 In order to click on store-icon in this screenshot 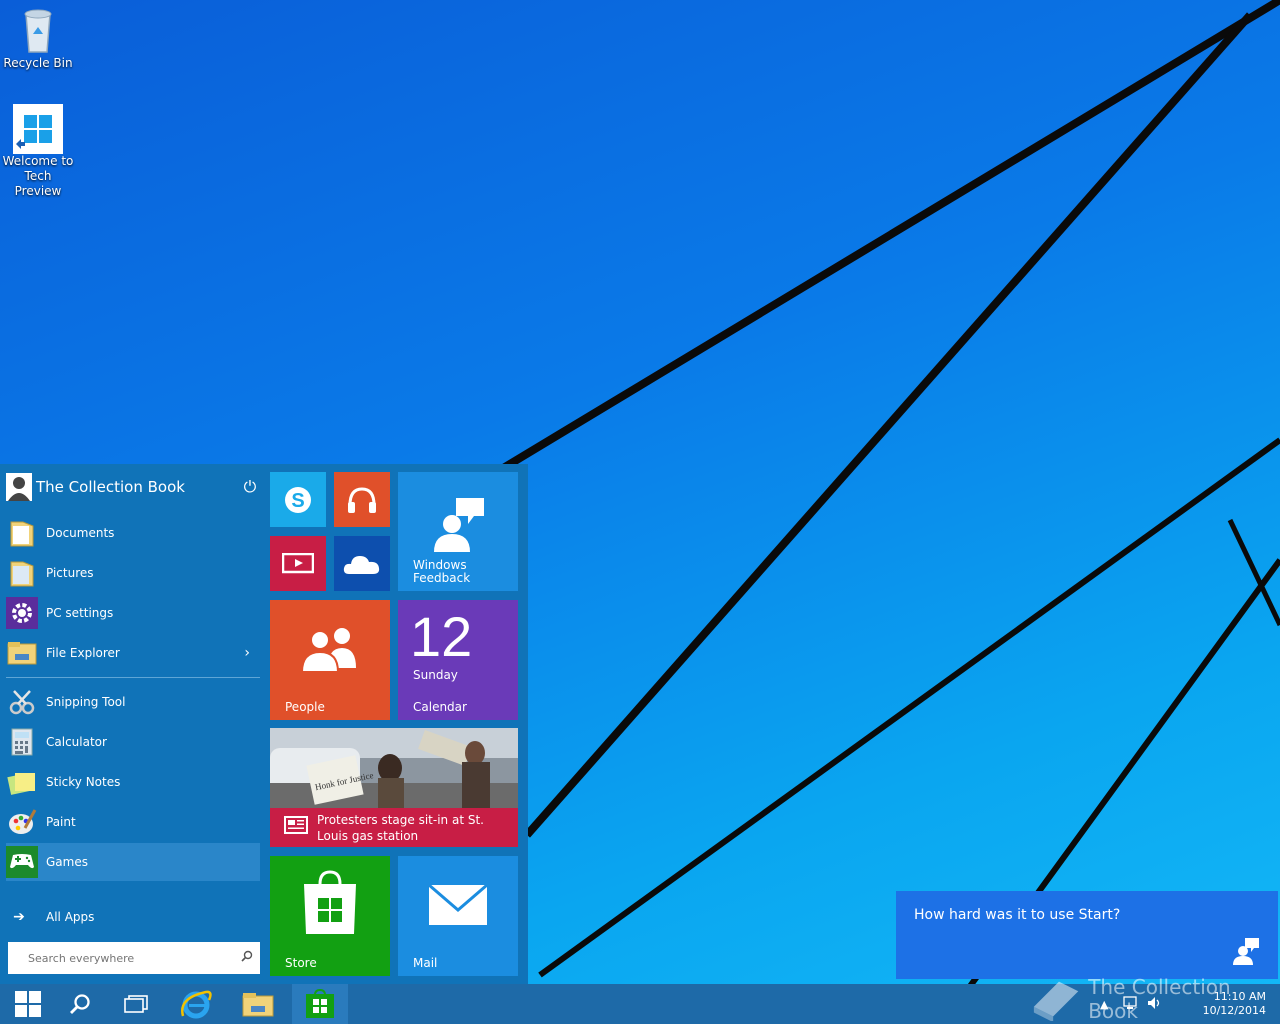, I will do `click(320, 1003)`.